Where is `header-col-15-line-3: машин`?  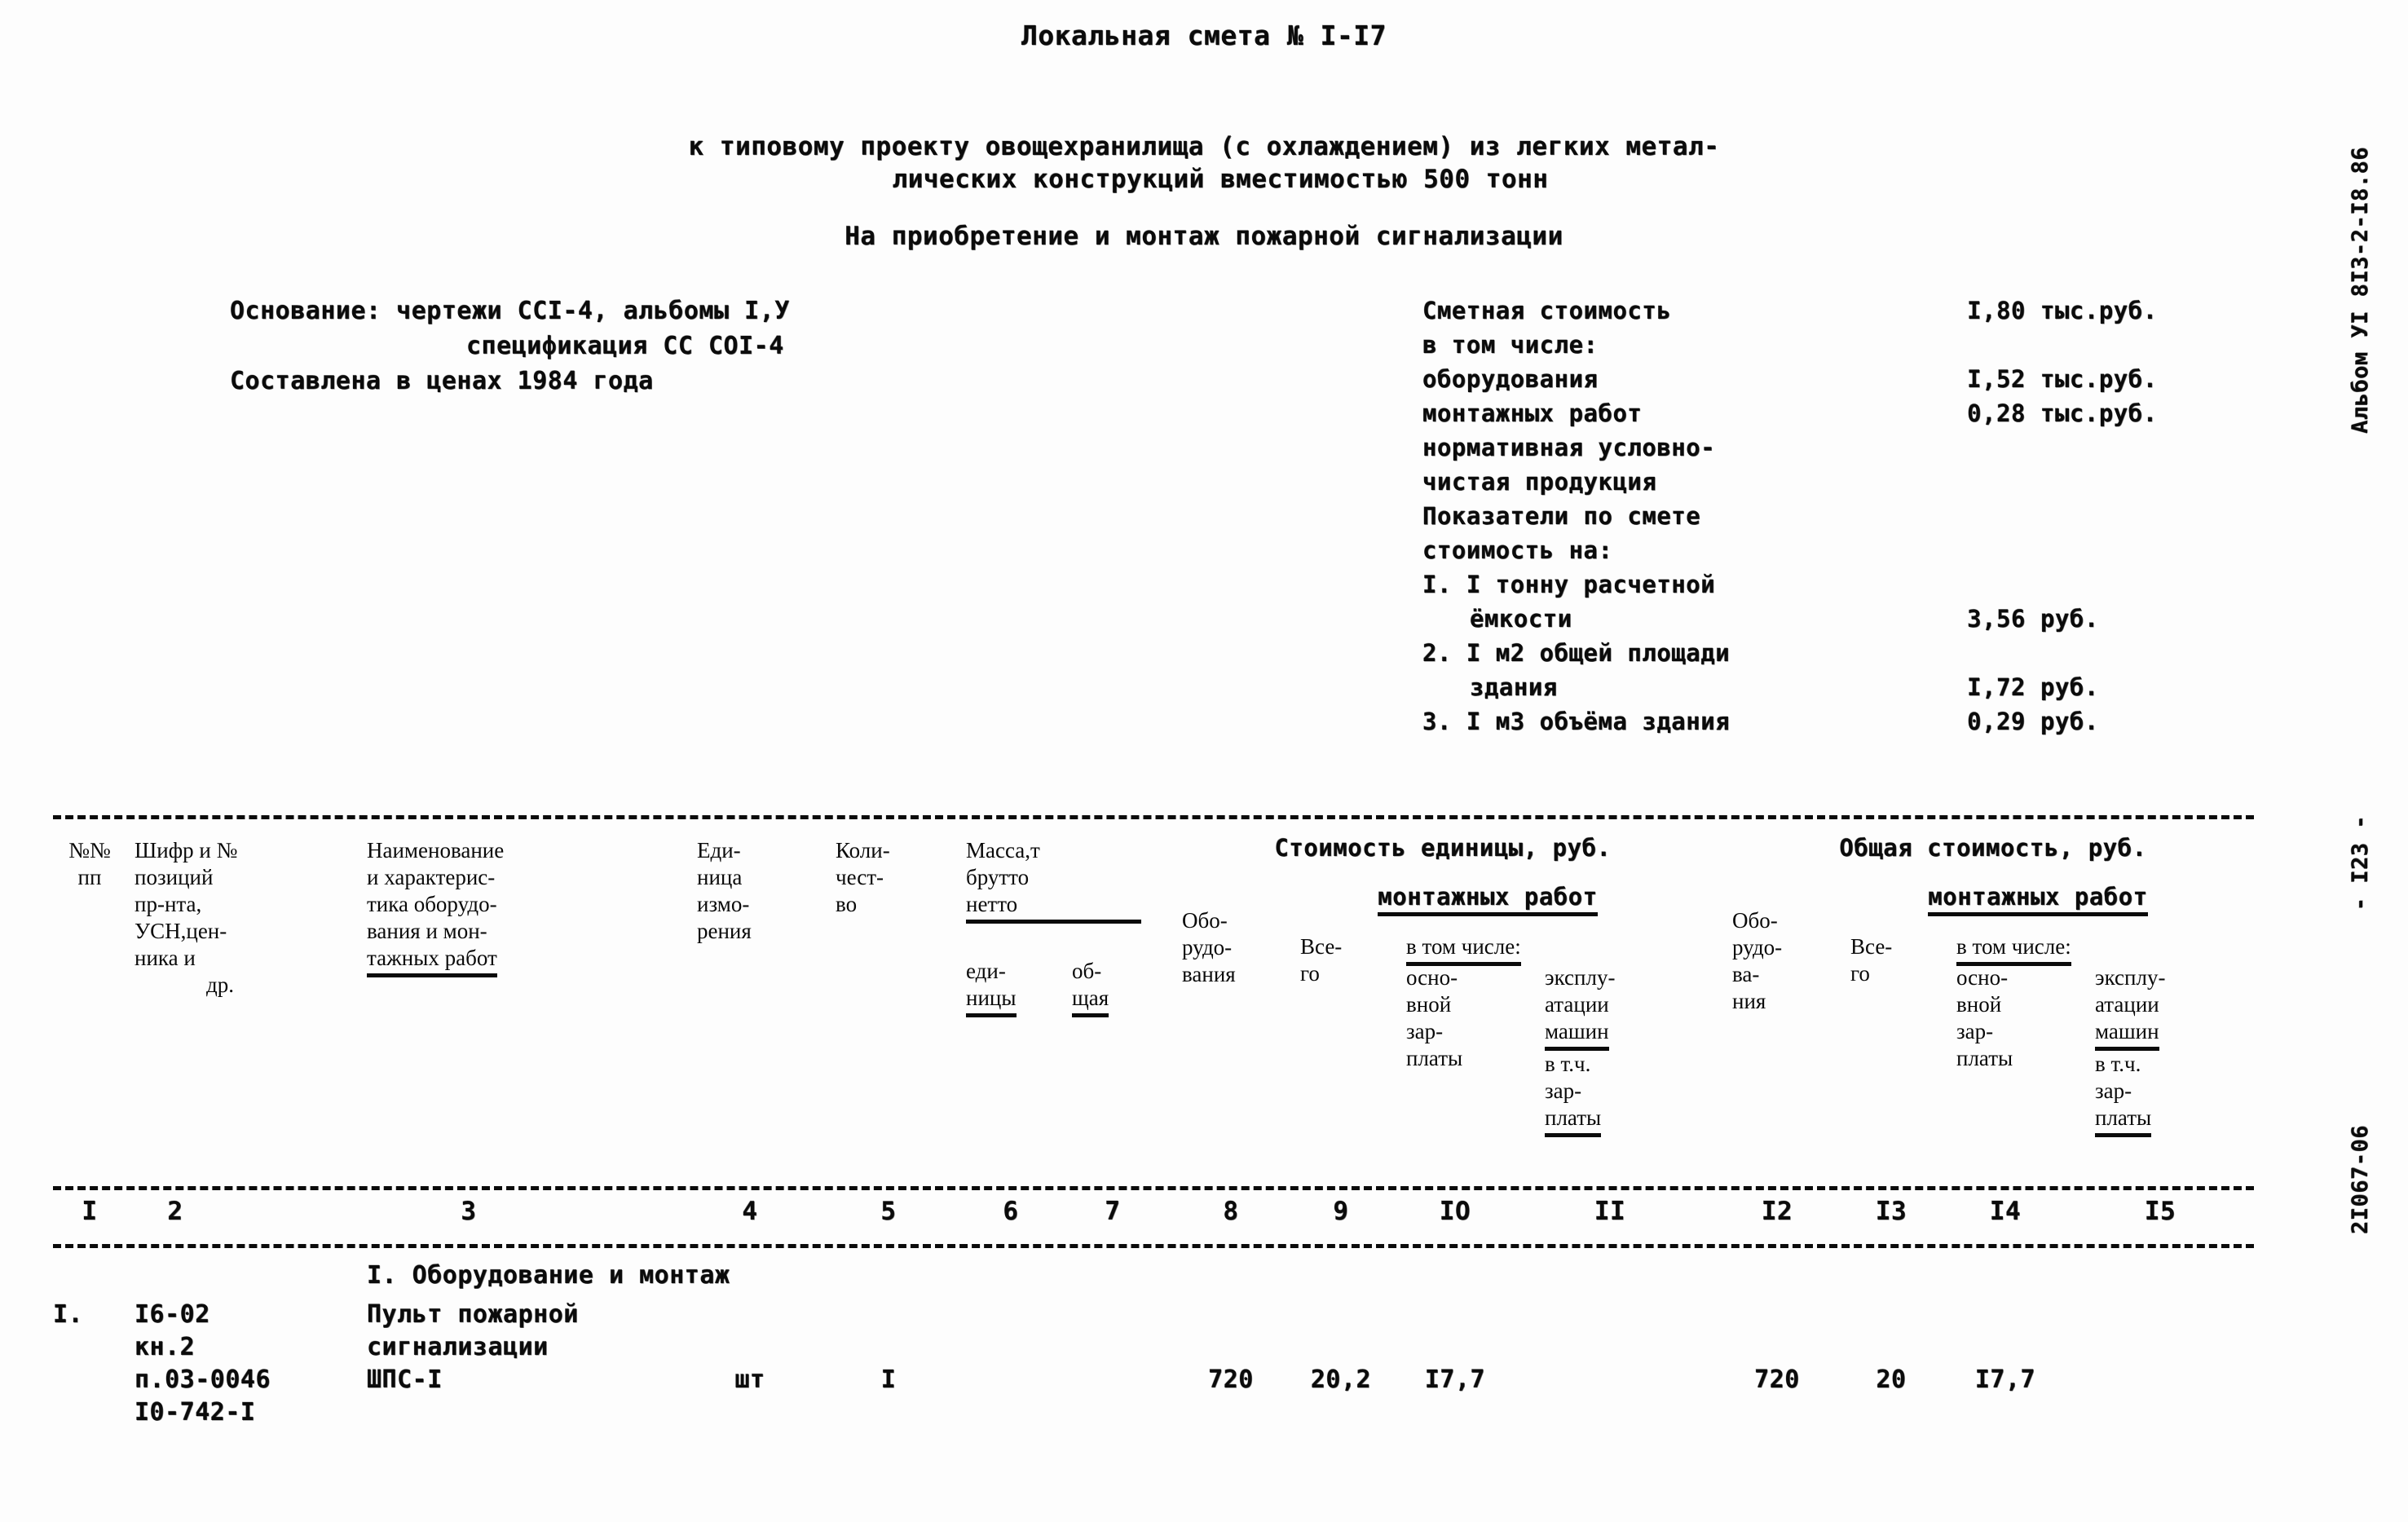
header-col-15-line-3: машин is located at coordinates (2127, 1034).